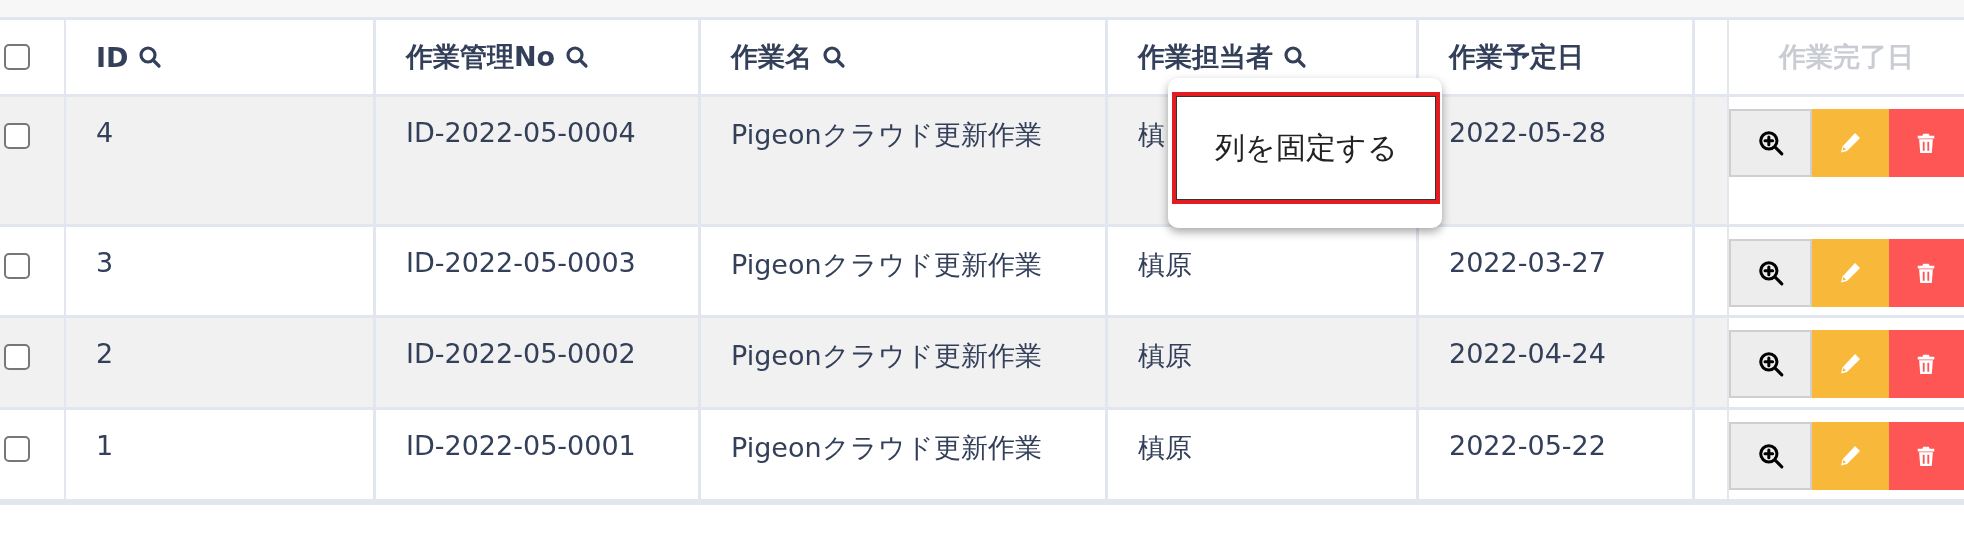 Image resolution: width=1964 pixels, height=540 pixels. What do you see at coordinates (105, 262) in the screenshot?
I see `table-cell: 3` at bounding box center [105, 262].